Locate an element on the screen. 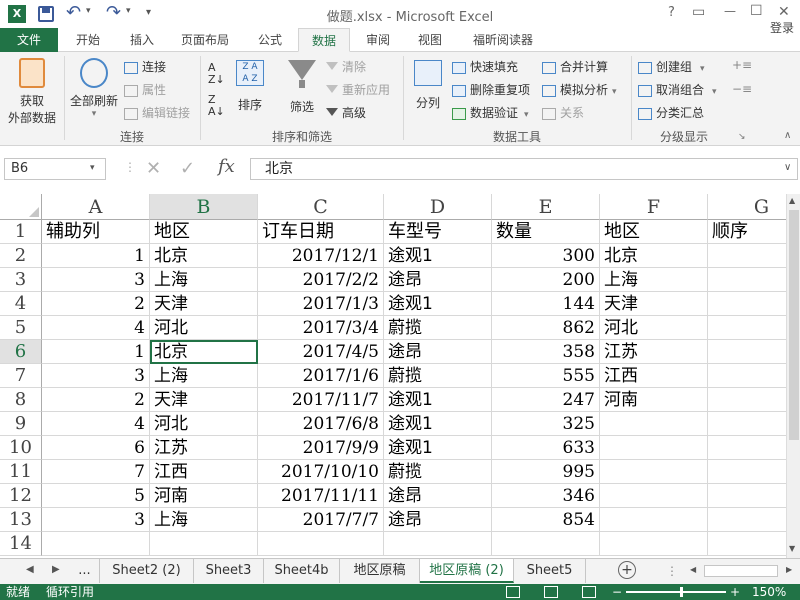 The width and height of the screenshot is (800, 600). scroll-tabs-left-icon: ◀ is located at coordinates (30, 569).